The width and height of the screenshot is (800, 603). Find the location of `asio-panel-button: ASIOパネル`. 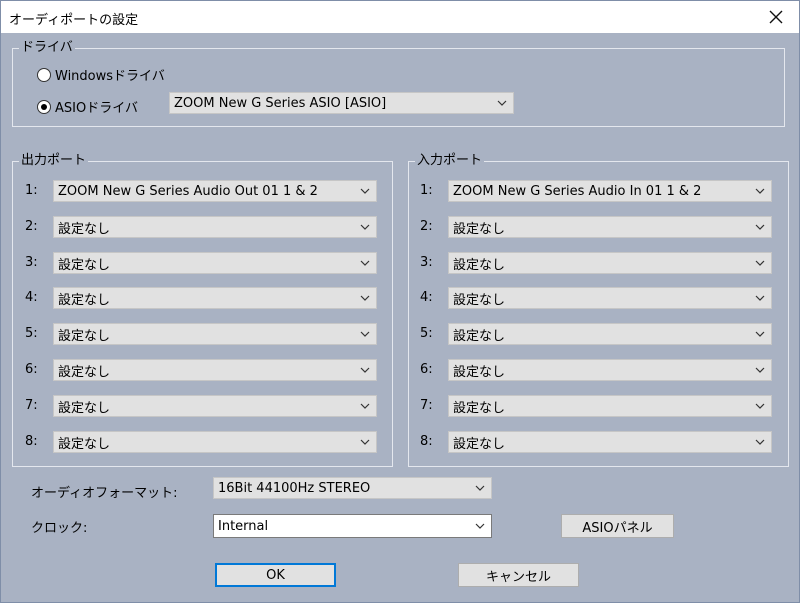

asio-panel-button: ASIOパネル is located at coordinates (617, 526).